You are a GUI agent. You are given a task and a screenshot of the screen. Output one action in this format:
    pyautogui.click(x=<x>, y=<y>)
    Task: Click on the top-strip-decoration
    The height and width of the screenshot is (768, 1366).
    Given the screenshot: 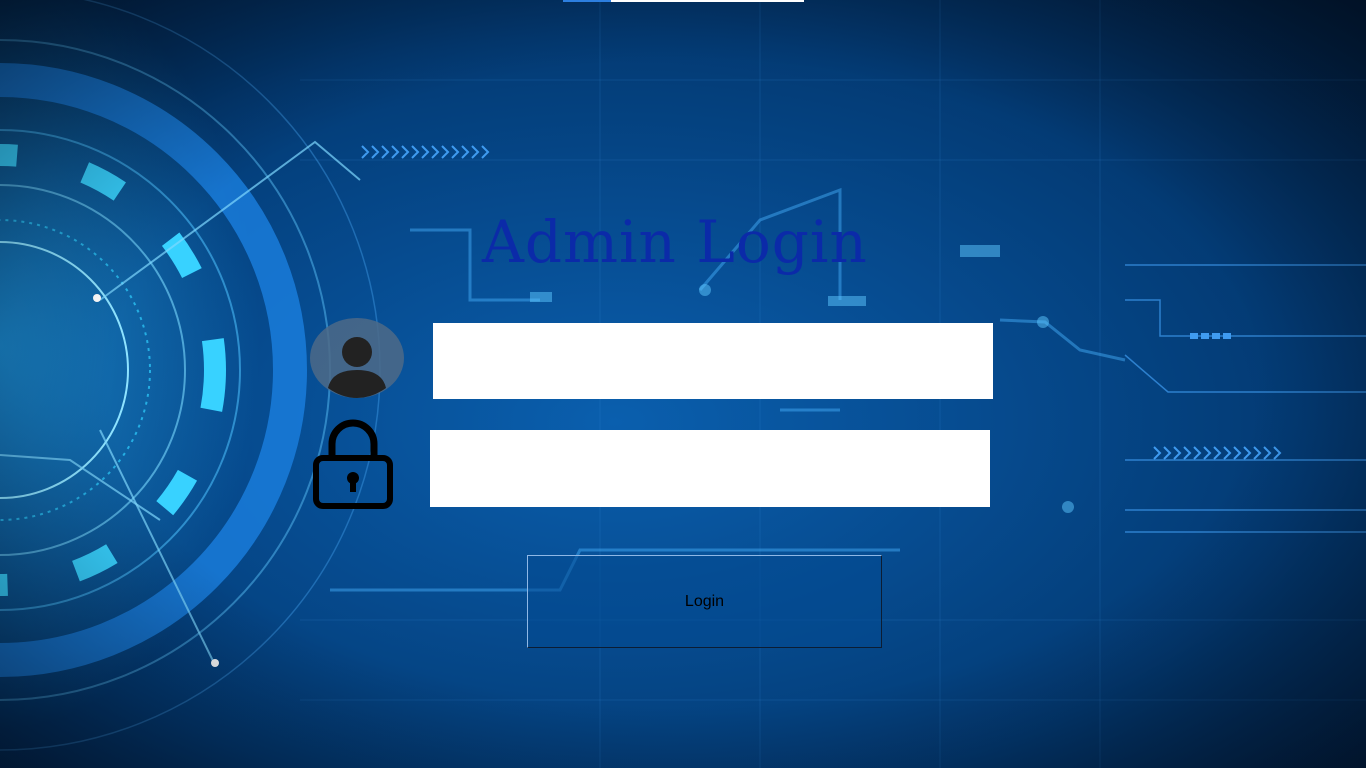 What is the action you would take?
    pyautogui.click(x=683, y=1)
    